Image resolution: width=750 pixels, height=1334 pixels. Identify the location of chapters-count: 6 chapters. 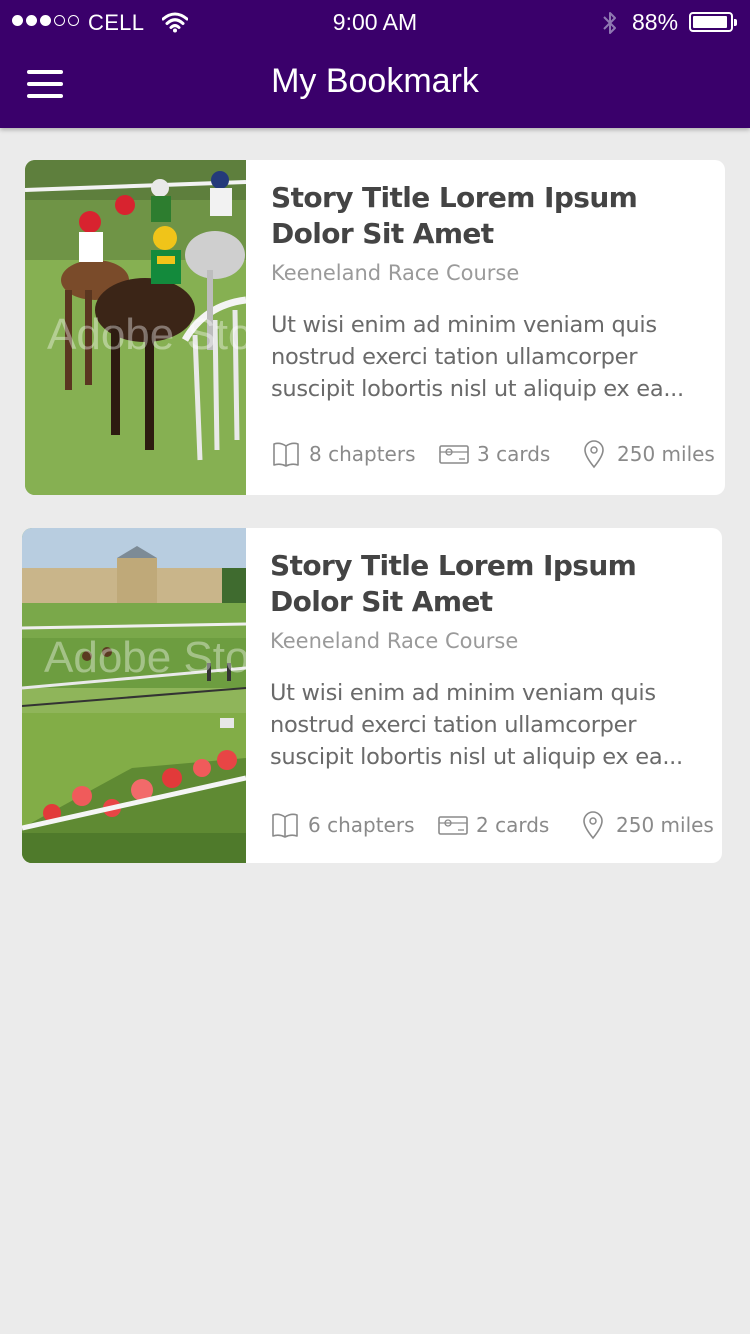
(342, 825).